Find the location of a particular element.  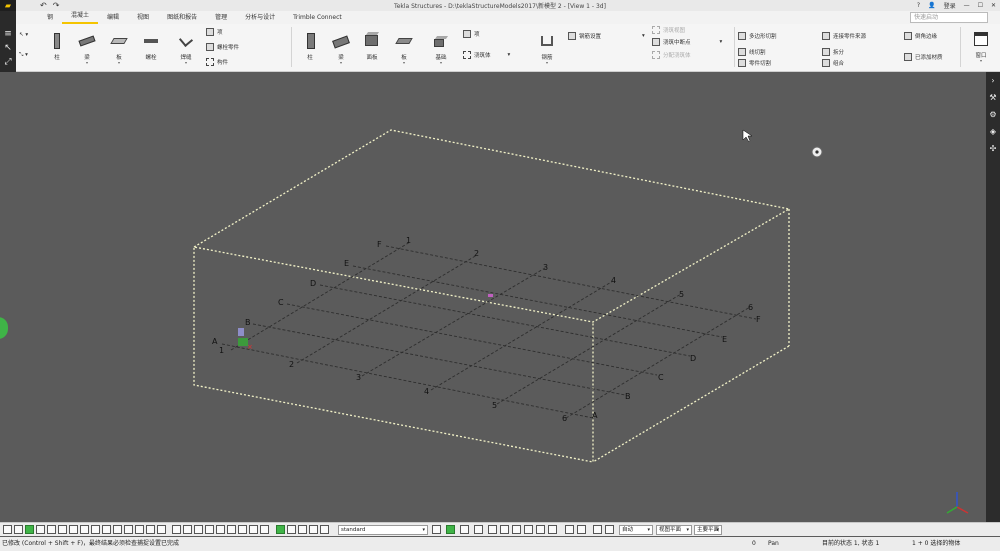

steel-beam-button: 梁 ▾ is located at coordinates (87, 48).